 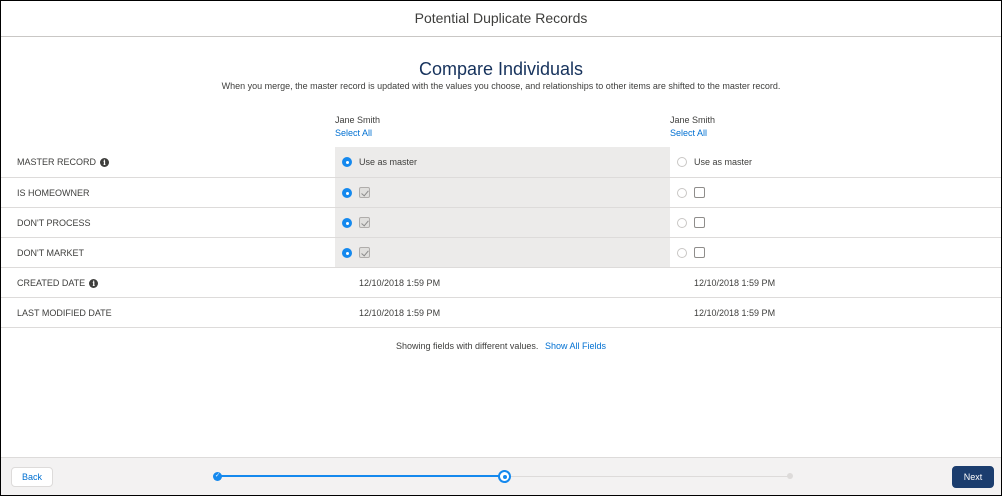 What do you see at coordinates (51, 283) in the screenshot?
I see `row-label-created-date: CREATED DATE` at bounding box center [51, 283].